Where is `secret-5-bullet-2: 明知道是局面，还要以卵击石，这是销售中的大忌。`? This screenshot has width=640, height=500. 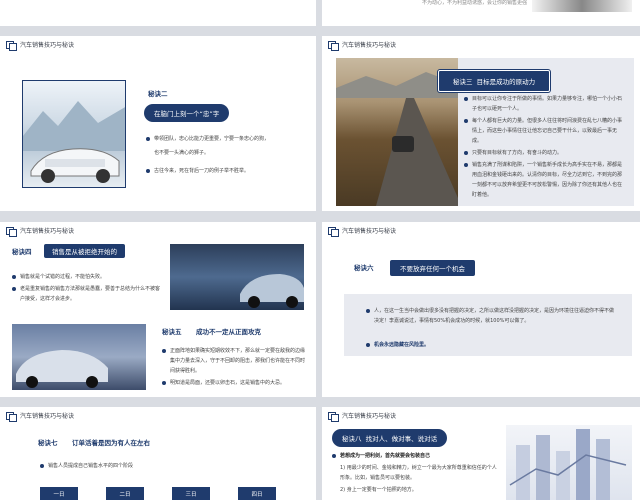 secret-5-bullet-2: 明知道是局面，还要以卵击石，这是销售中的大忌。 is located at coordinates (234, 383).